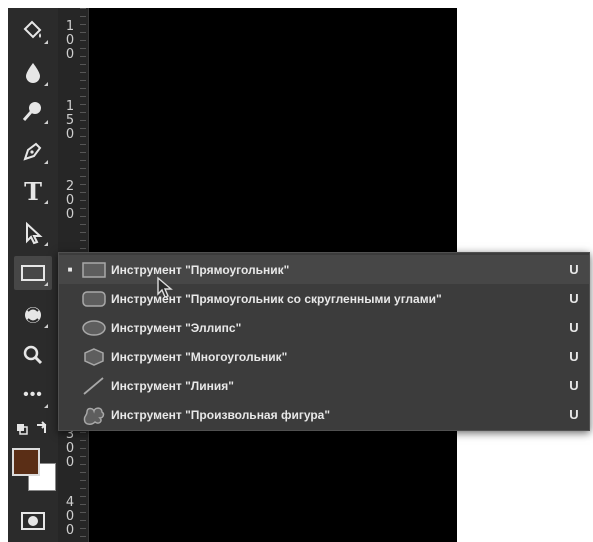  Describe the element at coordinates (70, 40) in the screenshot. I see `ruler-label: 100` at that location.